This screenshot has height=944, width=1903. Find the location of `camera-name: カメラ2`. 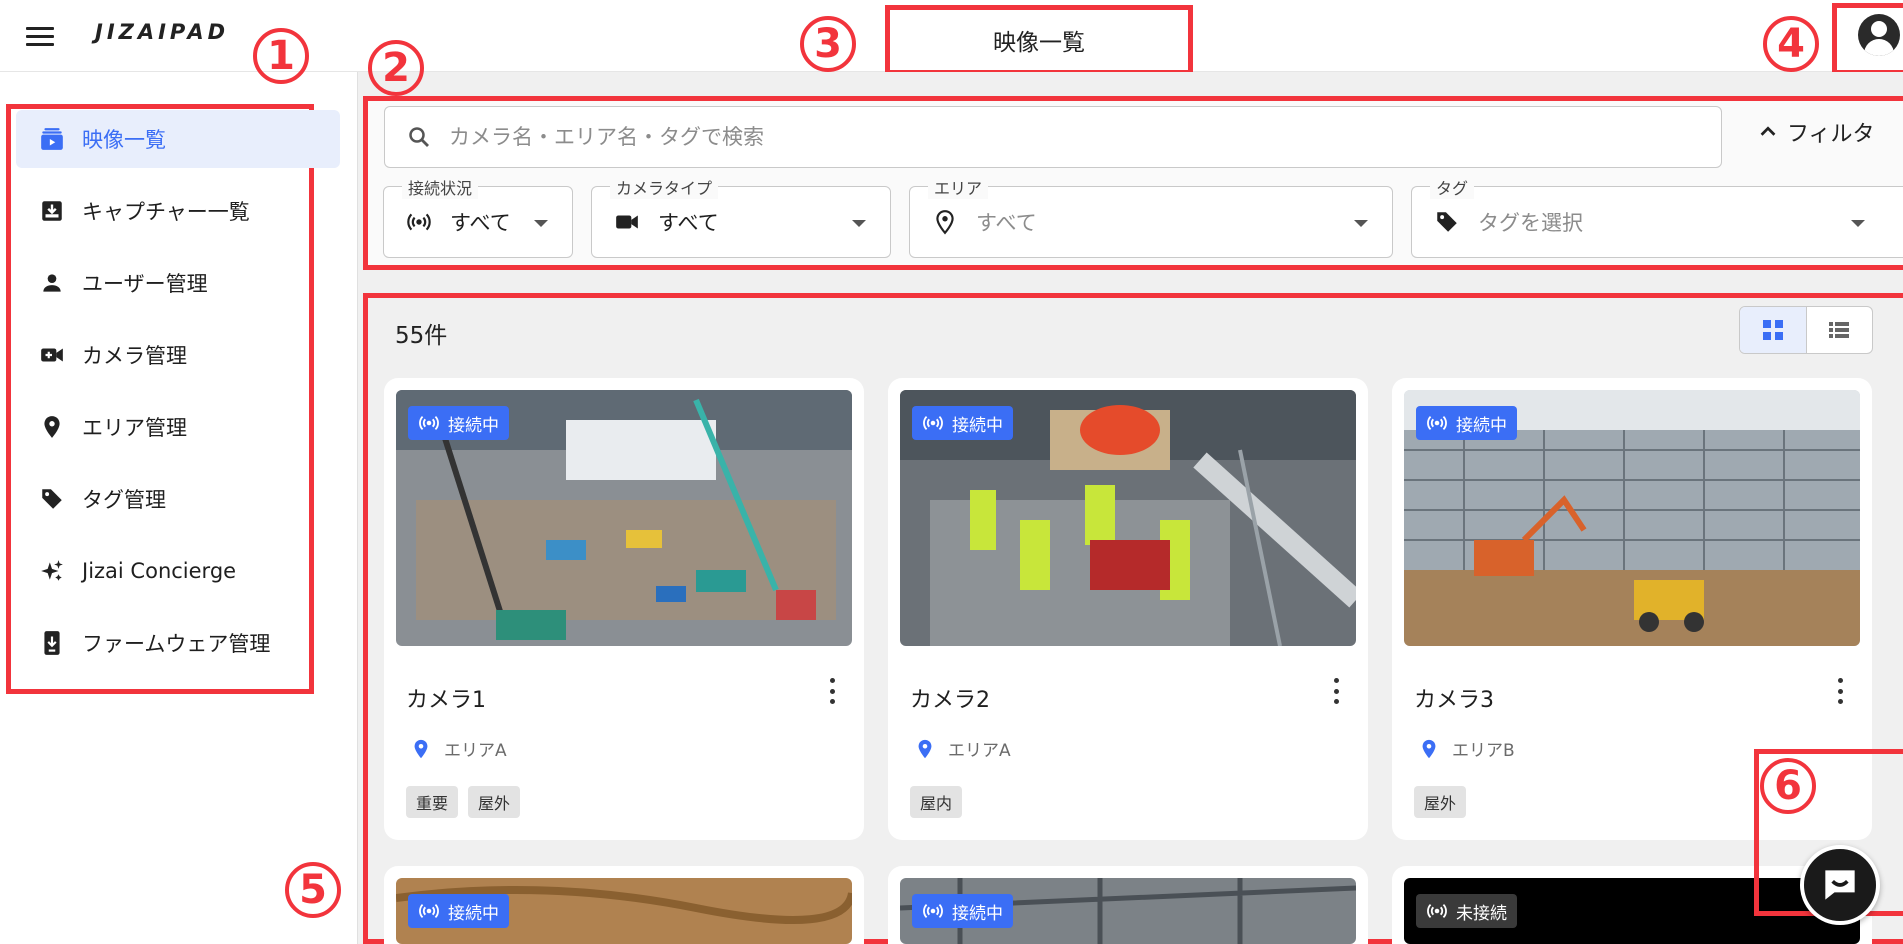

camera-name: カメラ2 is located at coordinates (950, 700).